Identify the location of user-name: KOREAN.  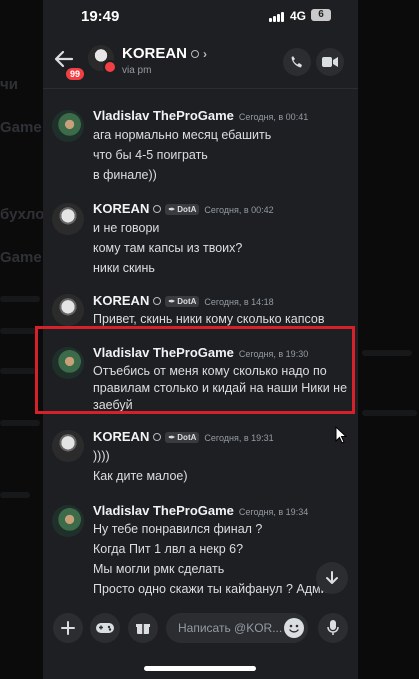
(155, 53).